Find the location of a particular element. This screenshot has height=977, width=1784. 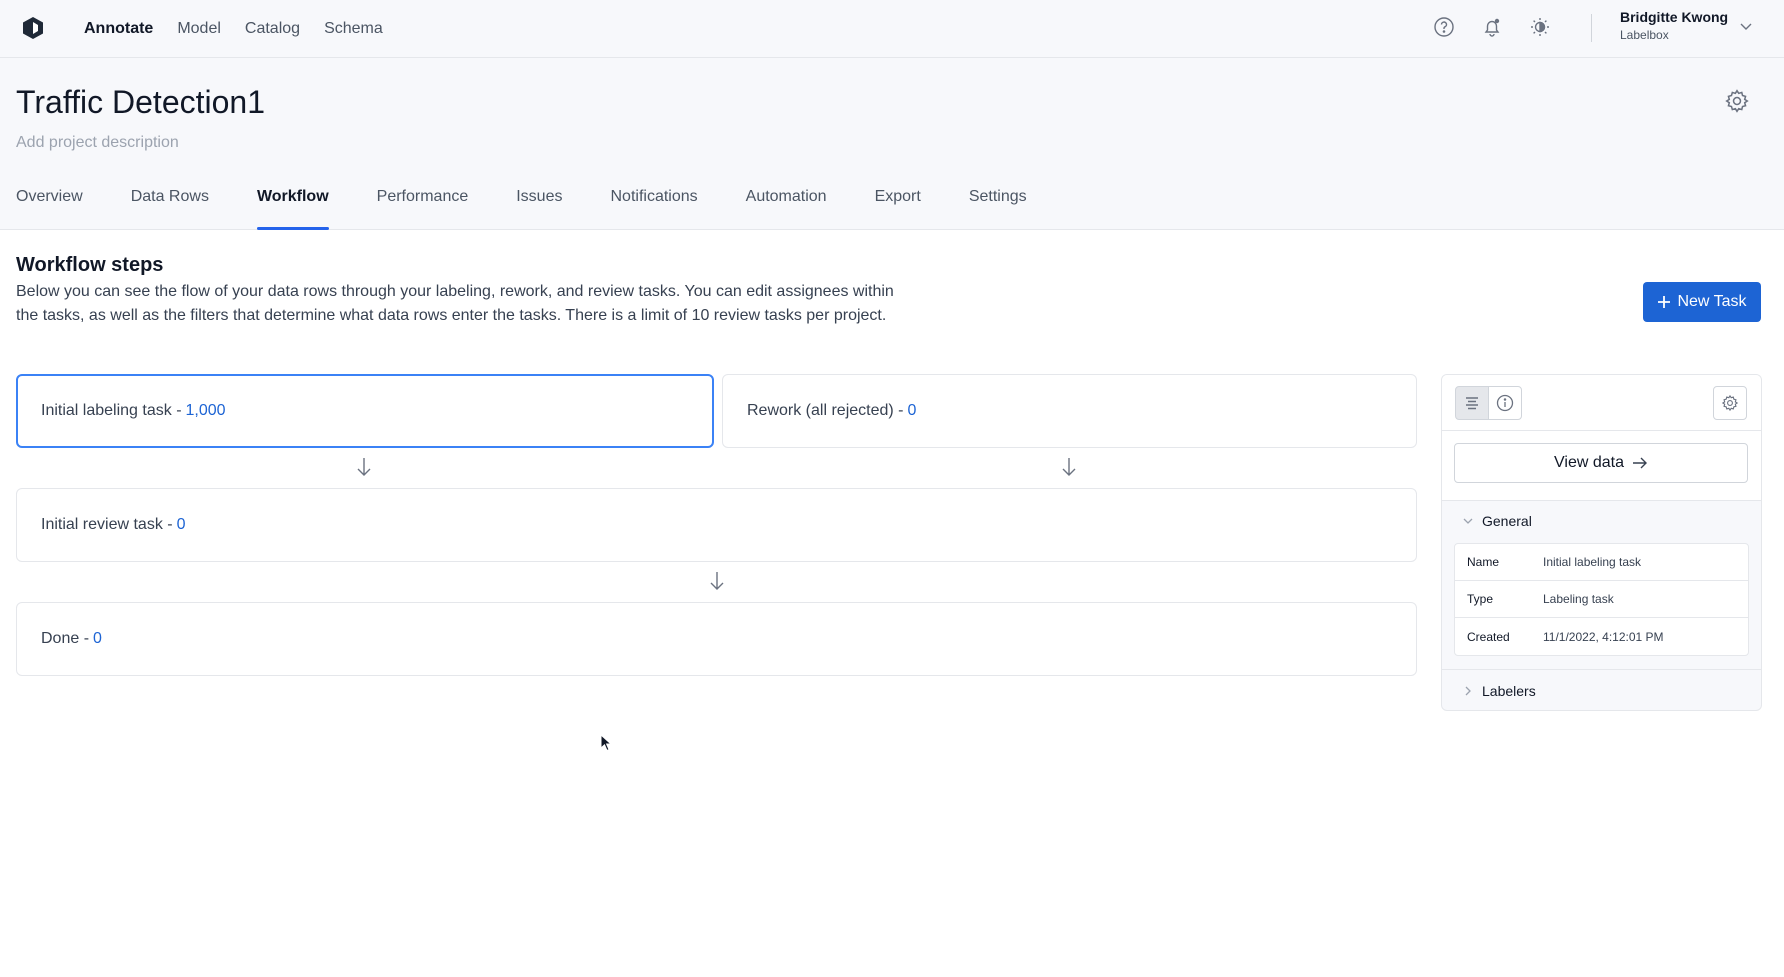

main-nav-links: Annotate Model Catalog Schema is located at coordinates (233, 29).